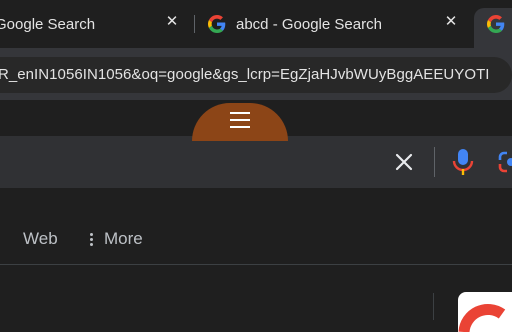 The height and width of the screenshot is (332, 512). I want to click on more-label: More, so click(123, 238).